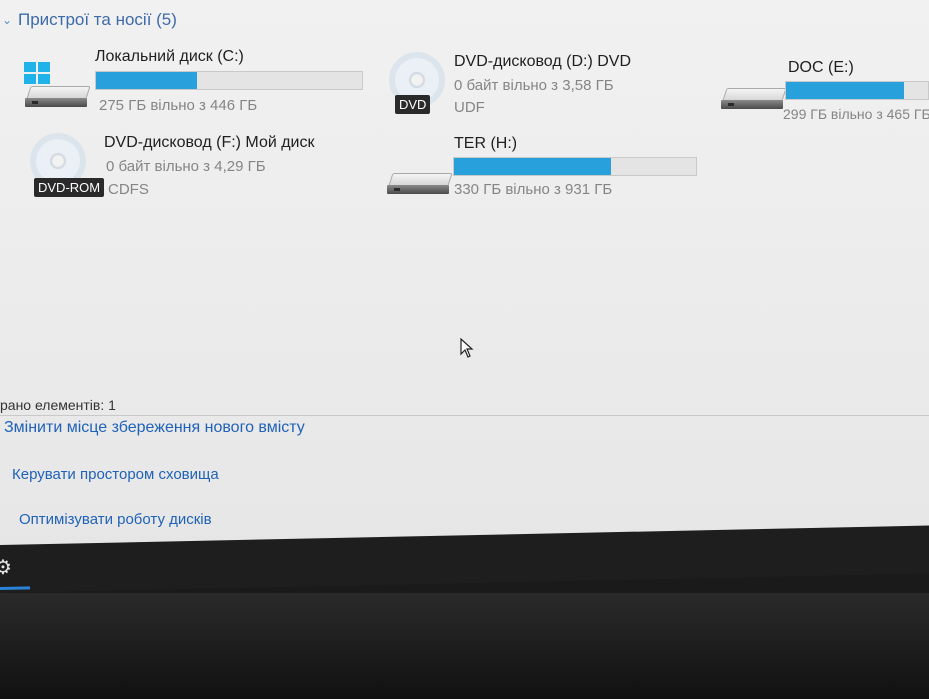 The width and height of the screenshot is (929, 699). Describe the element at coordinates (533, 189) in the screenshot. I see `drive-free-space: 330 ГБ вільно з 931 ГБ` at that location.